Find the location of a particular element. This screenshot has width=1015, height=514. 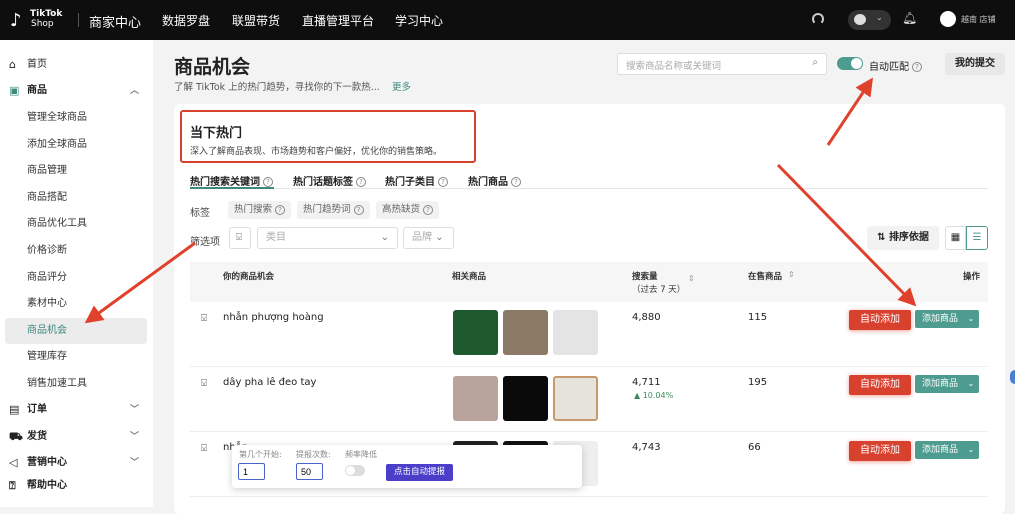

arrow-to-sidebar is located at coordinates (140, 282).